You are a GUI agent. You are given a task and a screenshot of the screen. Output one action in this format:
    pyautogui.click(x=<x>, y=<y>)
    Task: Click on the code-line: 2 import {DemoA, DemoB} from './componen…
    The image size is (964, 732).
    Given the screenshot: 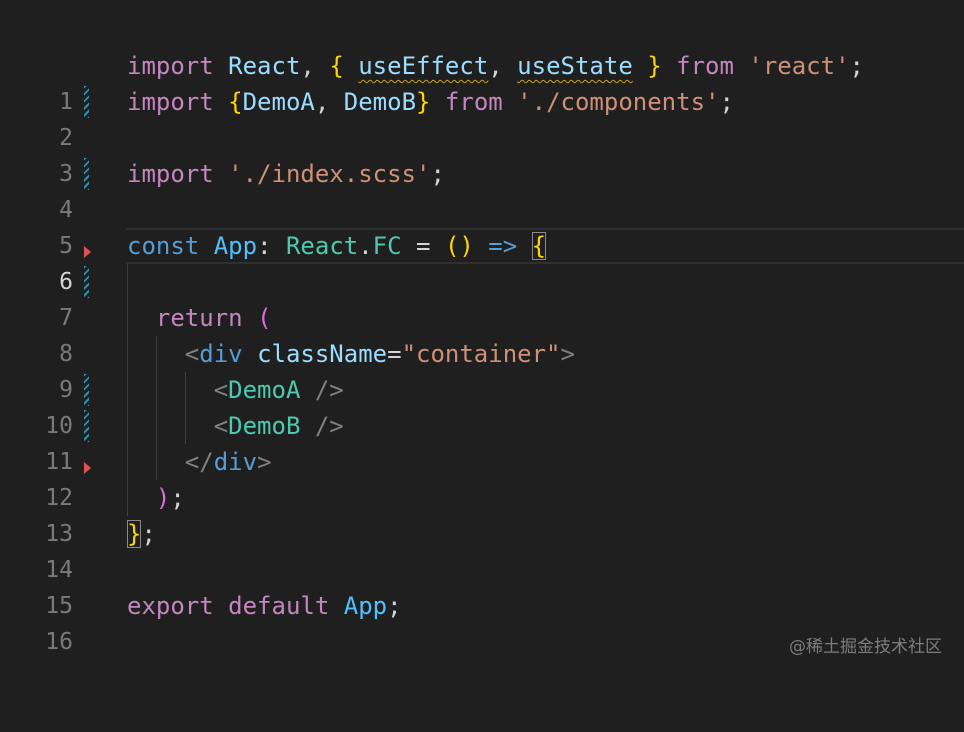 What is the action you would take?
    pyautogui.click(x=482, y=117)
    